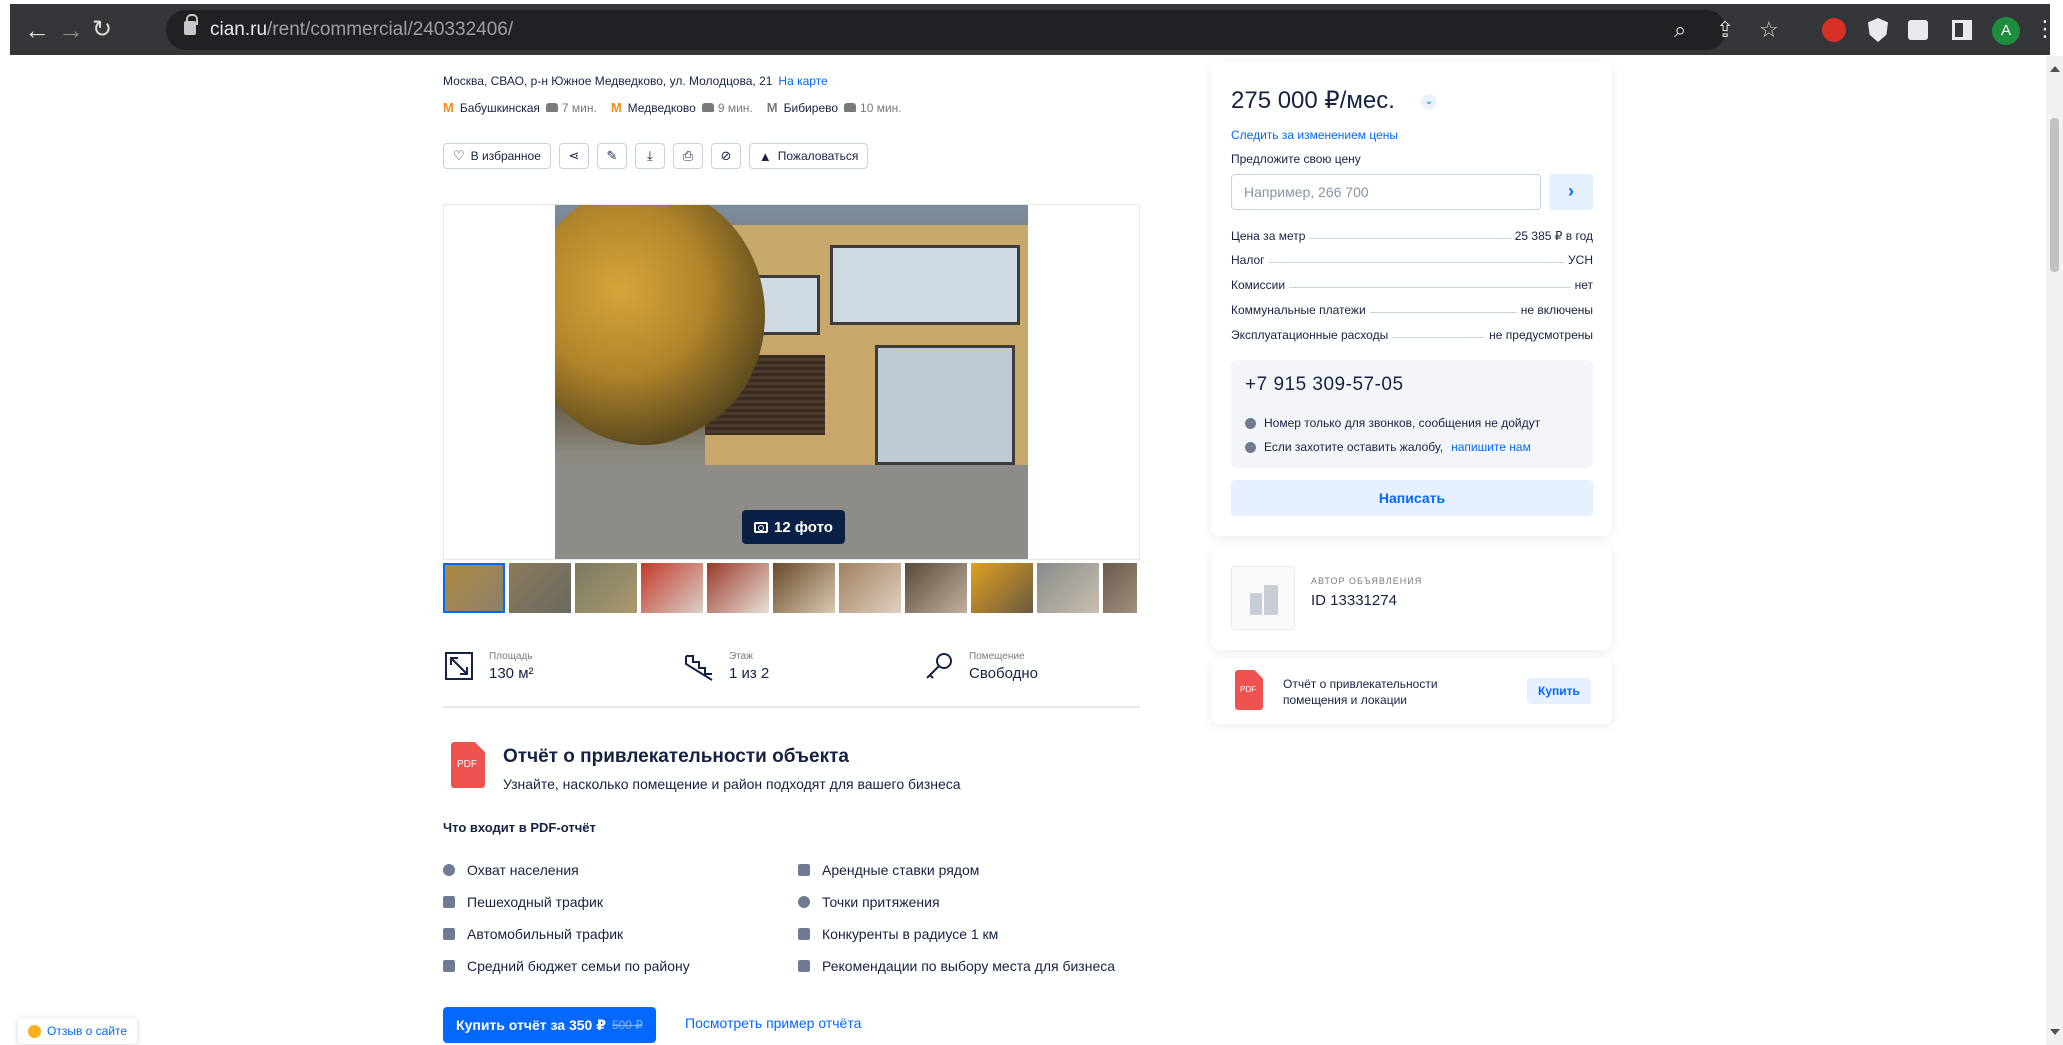 This screenshot has width=2063, height=1045. What do you see at coordinates (946, 30) in the screenshot?
I see `address-bar: cian.ru/rent/commercial/240332406/` at bounding box center [946, 30].